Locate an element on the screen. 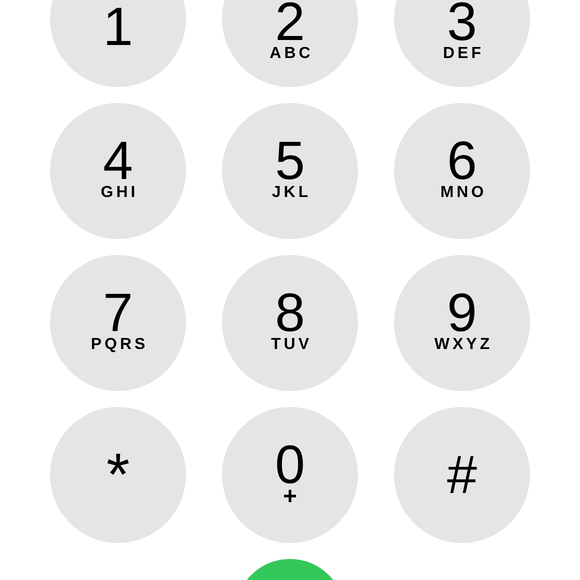  dial-key: 9 WXYZ is located at coordinates (462, 323).